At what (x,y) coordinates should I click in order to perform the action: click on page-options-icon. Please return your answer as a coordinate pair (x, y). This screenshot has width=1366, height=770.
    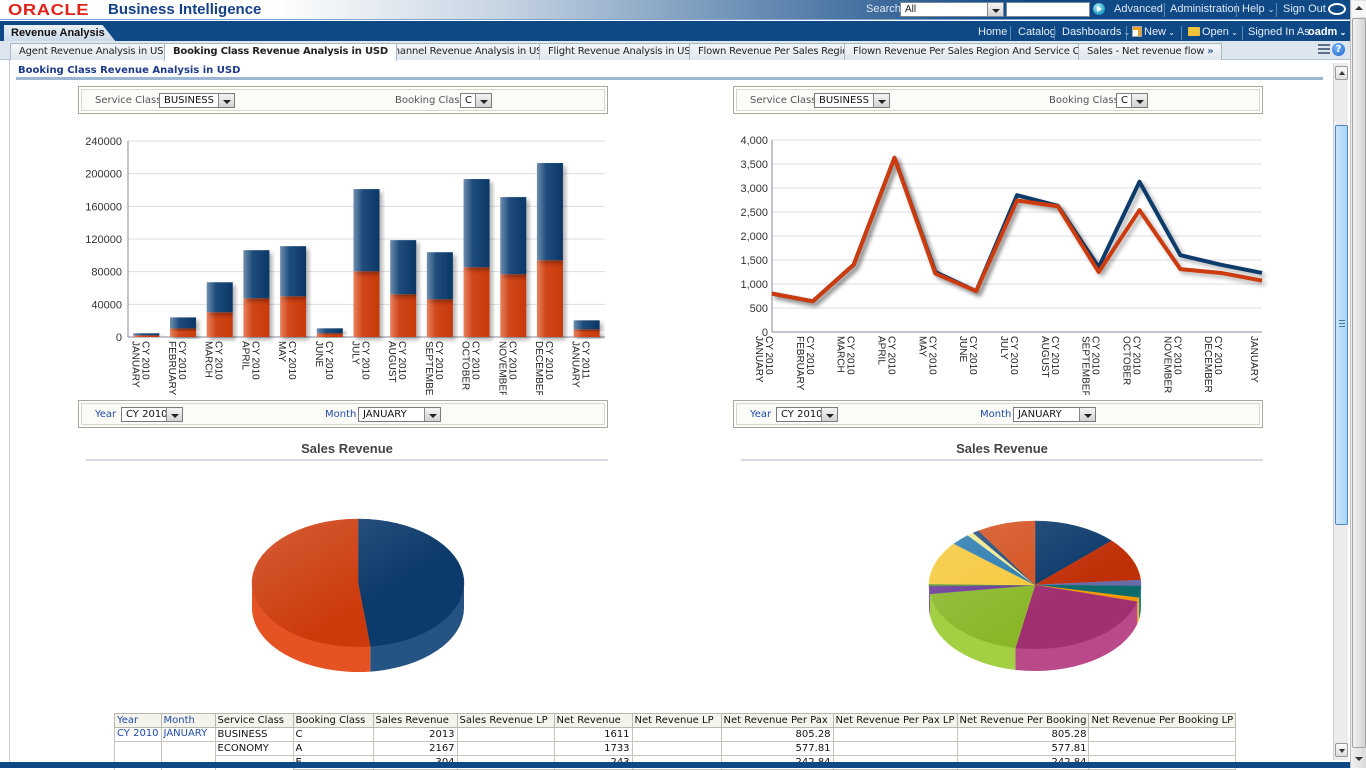
    Looking at the image, I should click on (1324, 49).